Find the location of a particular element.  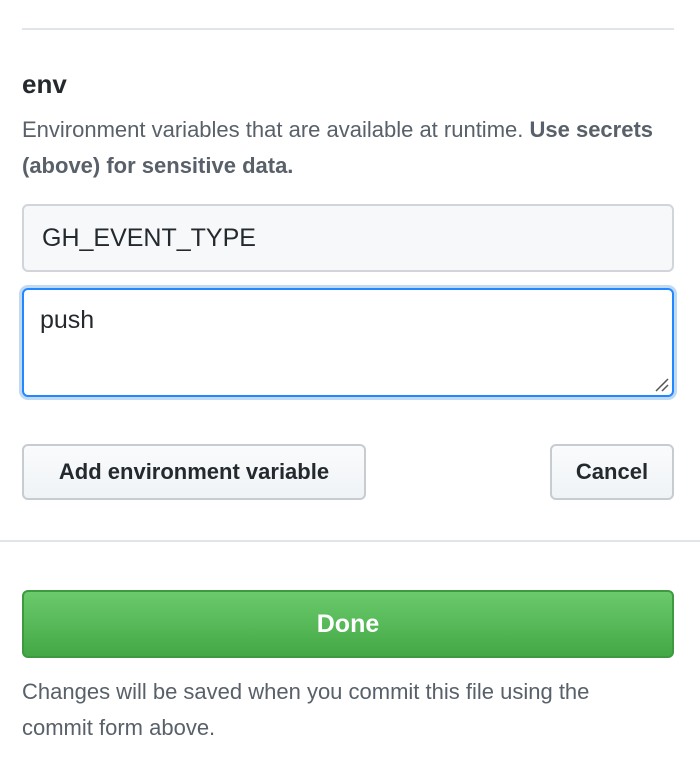

section-title: env is located at coordinates (44, 84).